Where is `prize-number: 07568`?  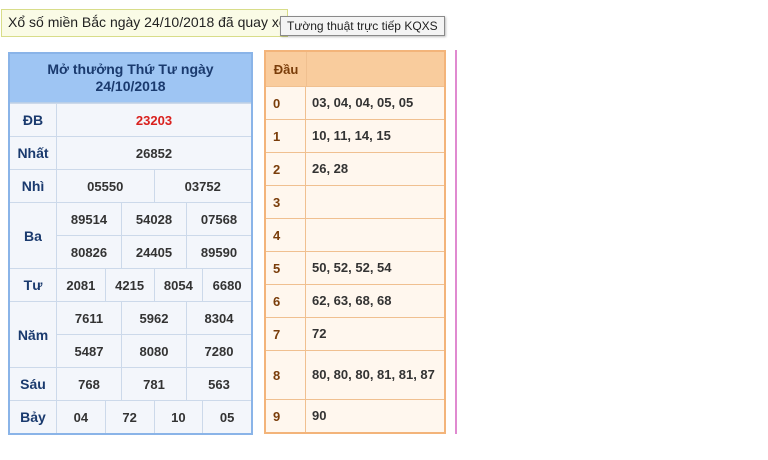 prize-number: 07568 is located at coordinates (218, 219).